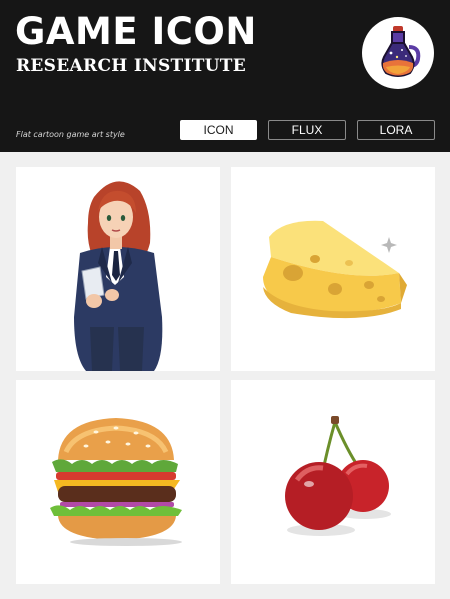  I want to click on tab-lora: LORA, so click(396, 130).